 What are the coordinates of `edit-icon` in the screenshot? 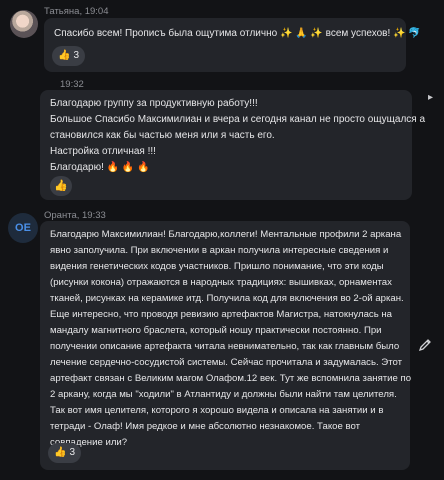 It's located at (425, 345).